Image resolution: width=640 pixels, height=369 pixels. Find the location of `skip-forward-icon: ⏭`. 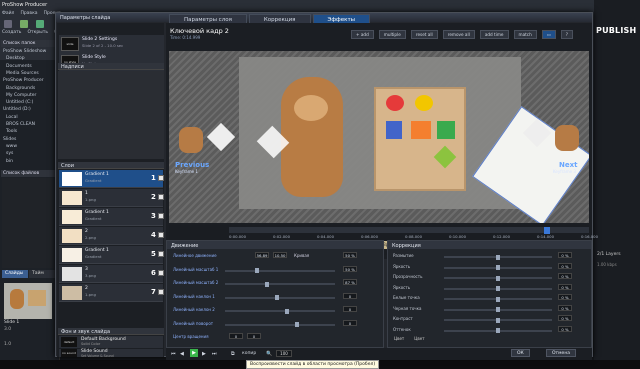

skip-forward-icon: ⏭ is located at coordinates (214, 354).